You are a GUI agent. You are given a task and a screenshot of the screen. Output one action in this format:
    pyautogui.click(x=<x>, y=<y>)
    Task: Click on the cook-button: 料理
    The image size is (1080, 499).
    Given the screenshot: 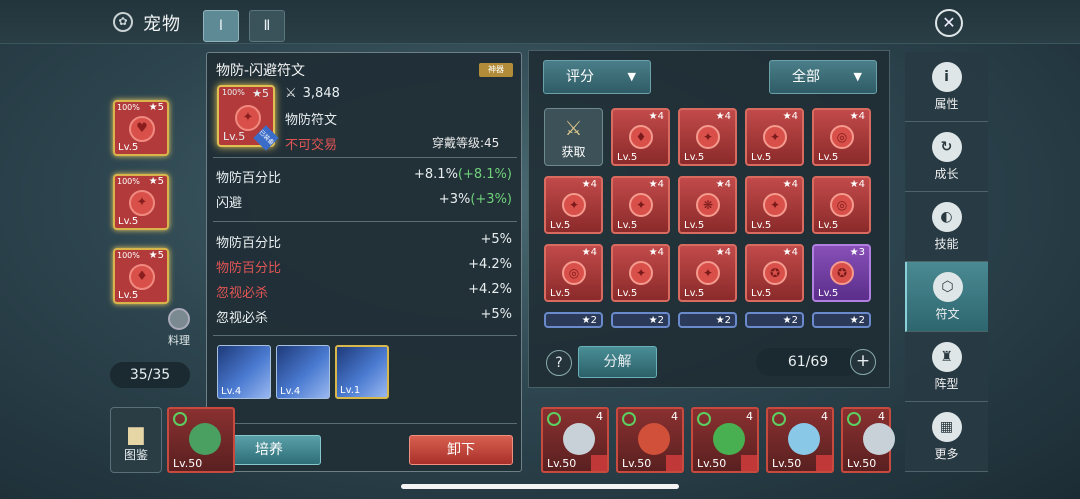 What is the action you would take?
    pyautogui.click(x=179, y=328)
    